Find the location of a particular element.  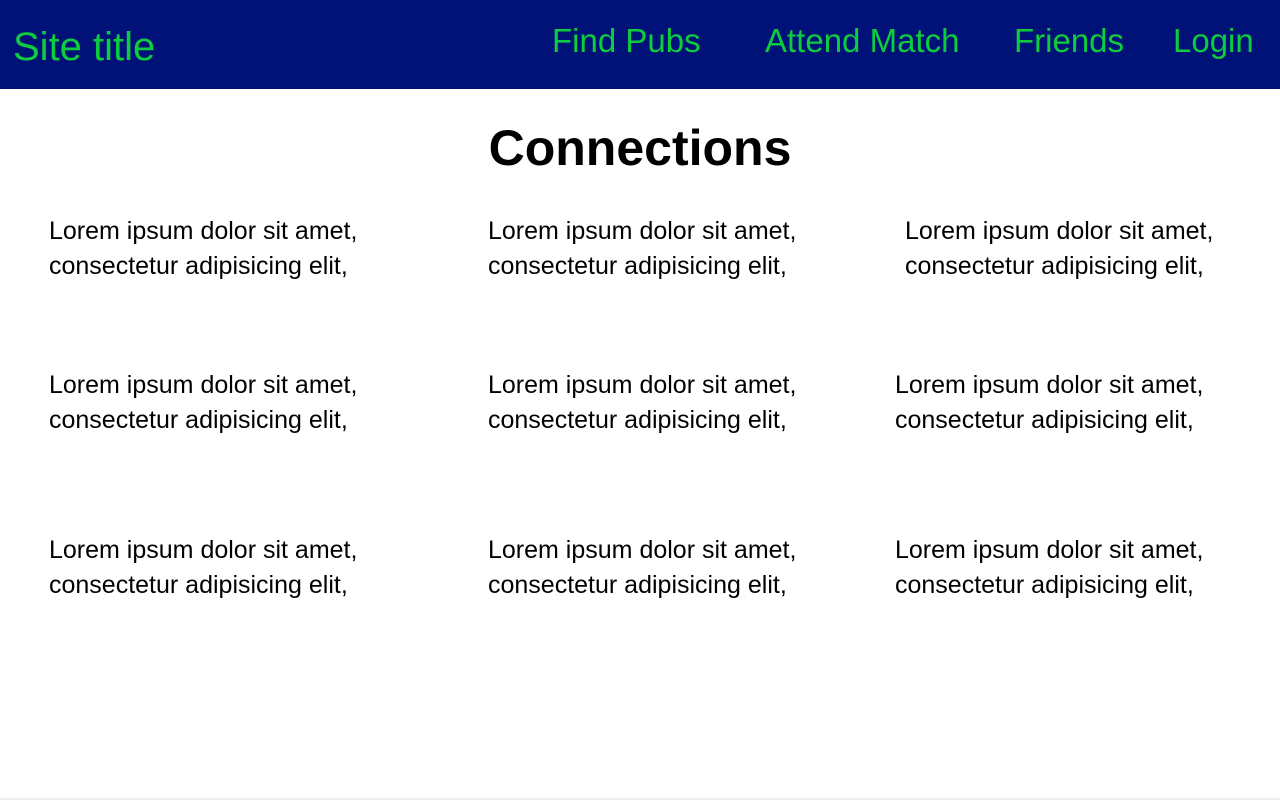

page-title: Connections is located at coordinates (640, 148).